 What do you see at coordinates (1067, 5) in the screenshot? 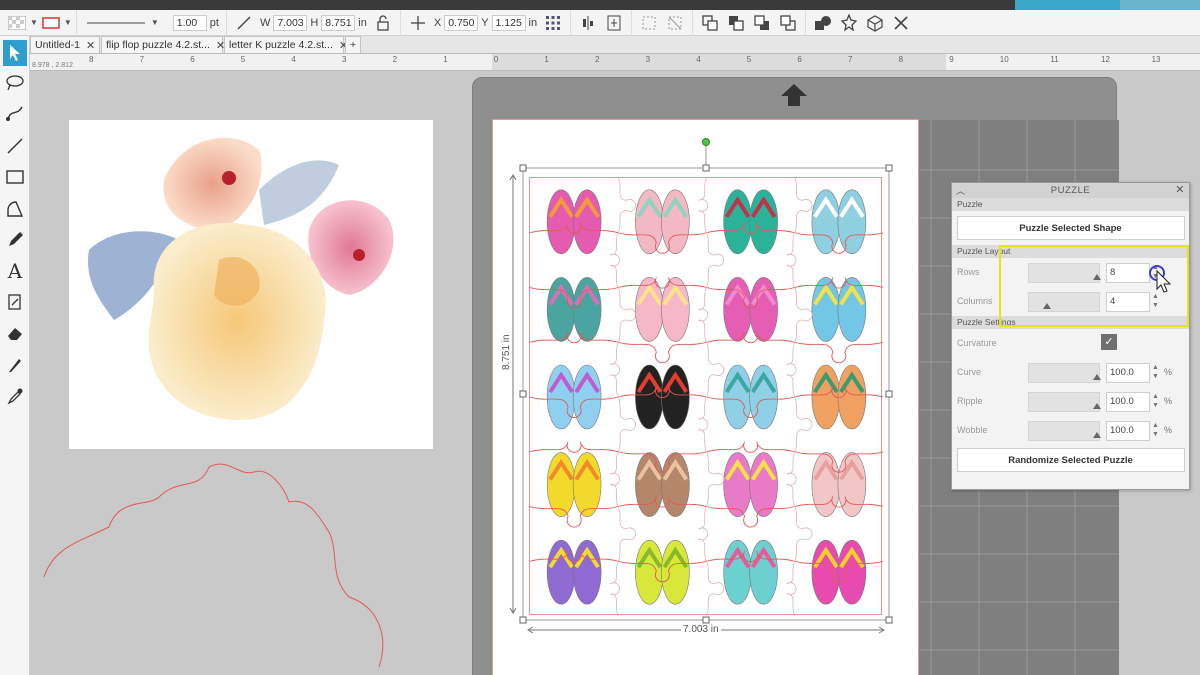
I see `library-tab` at bounding box center [1067, 5].